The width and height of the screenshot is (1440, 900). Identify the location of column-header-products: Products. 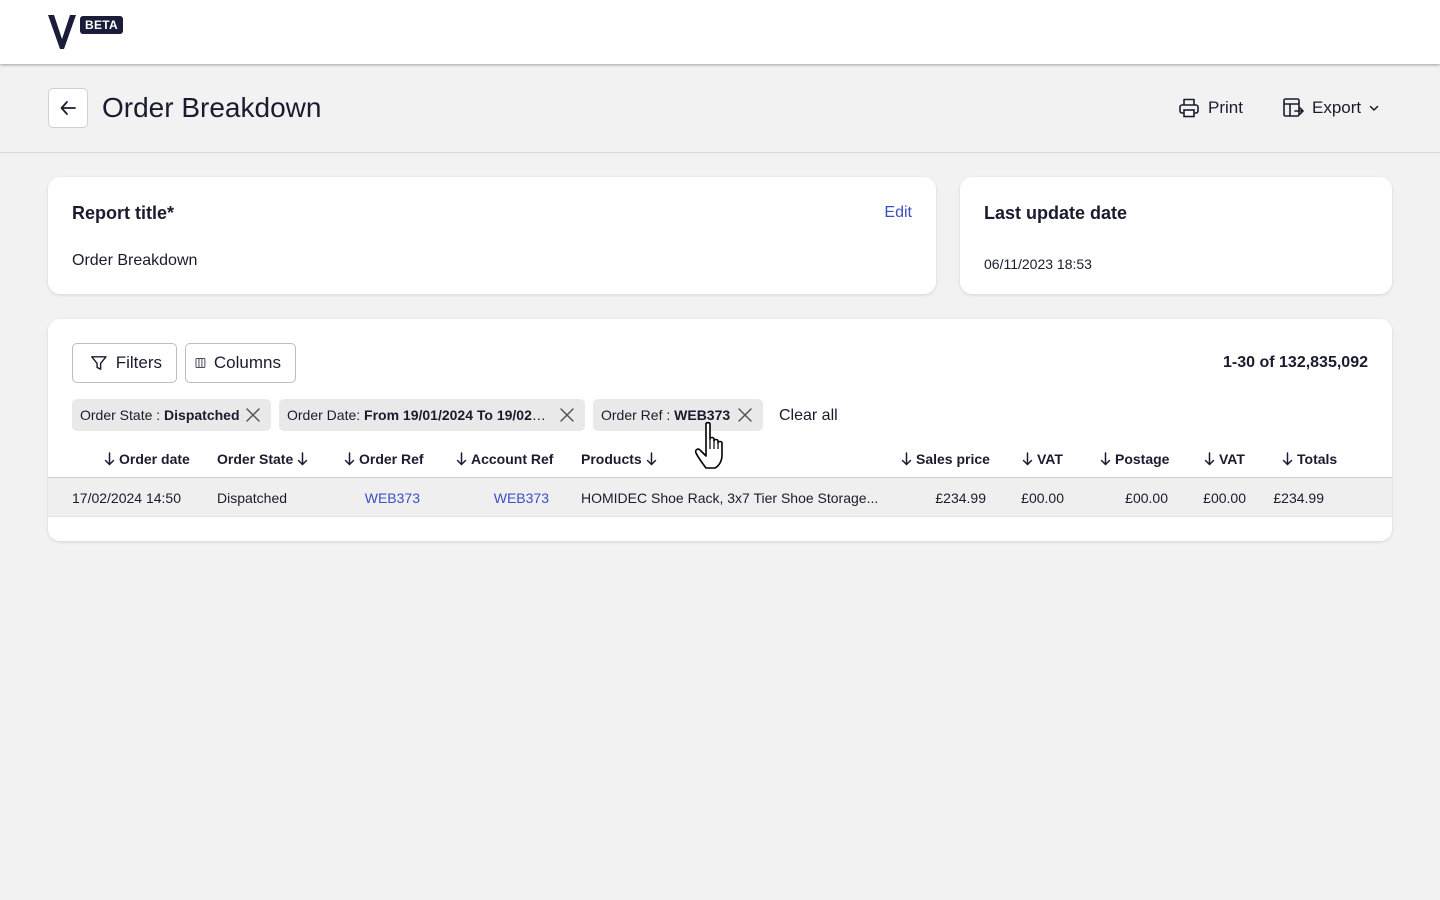
(619, 459).